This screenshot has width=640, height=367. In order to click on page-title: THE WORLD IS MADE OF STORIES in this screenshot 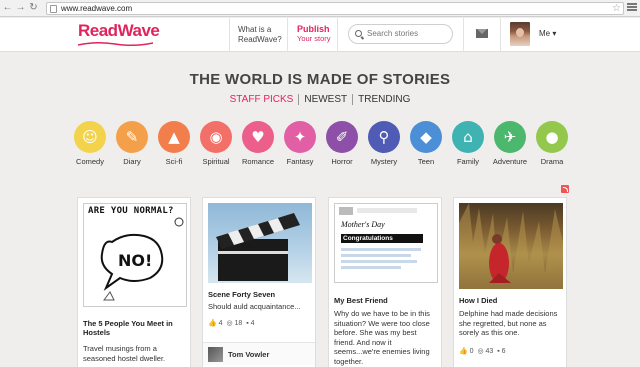, I will do `click(320, 79)`.